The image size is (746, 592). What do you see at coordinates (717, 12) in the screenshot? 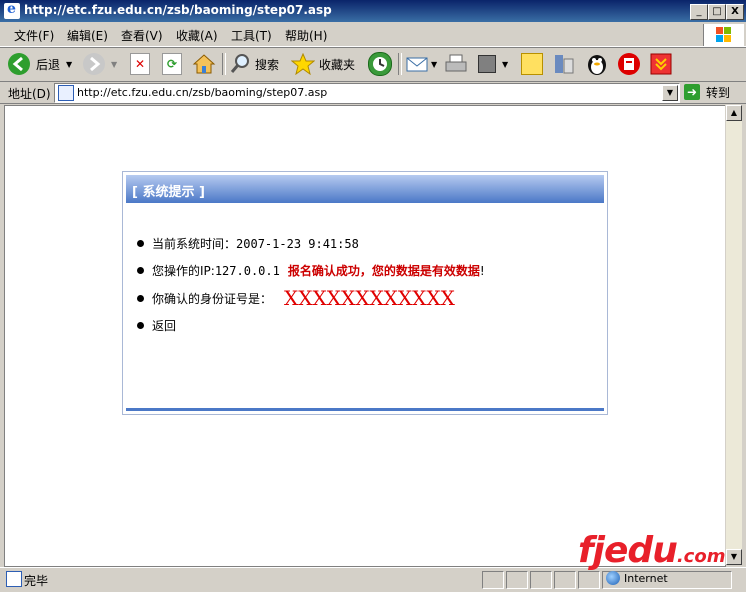
I see `maximize-button: □` at bounding box center [717, 12].